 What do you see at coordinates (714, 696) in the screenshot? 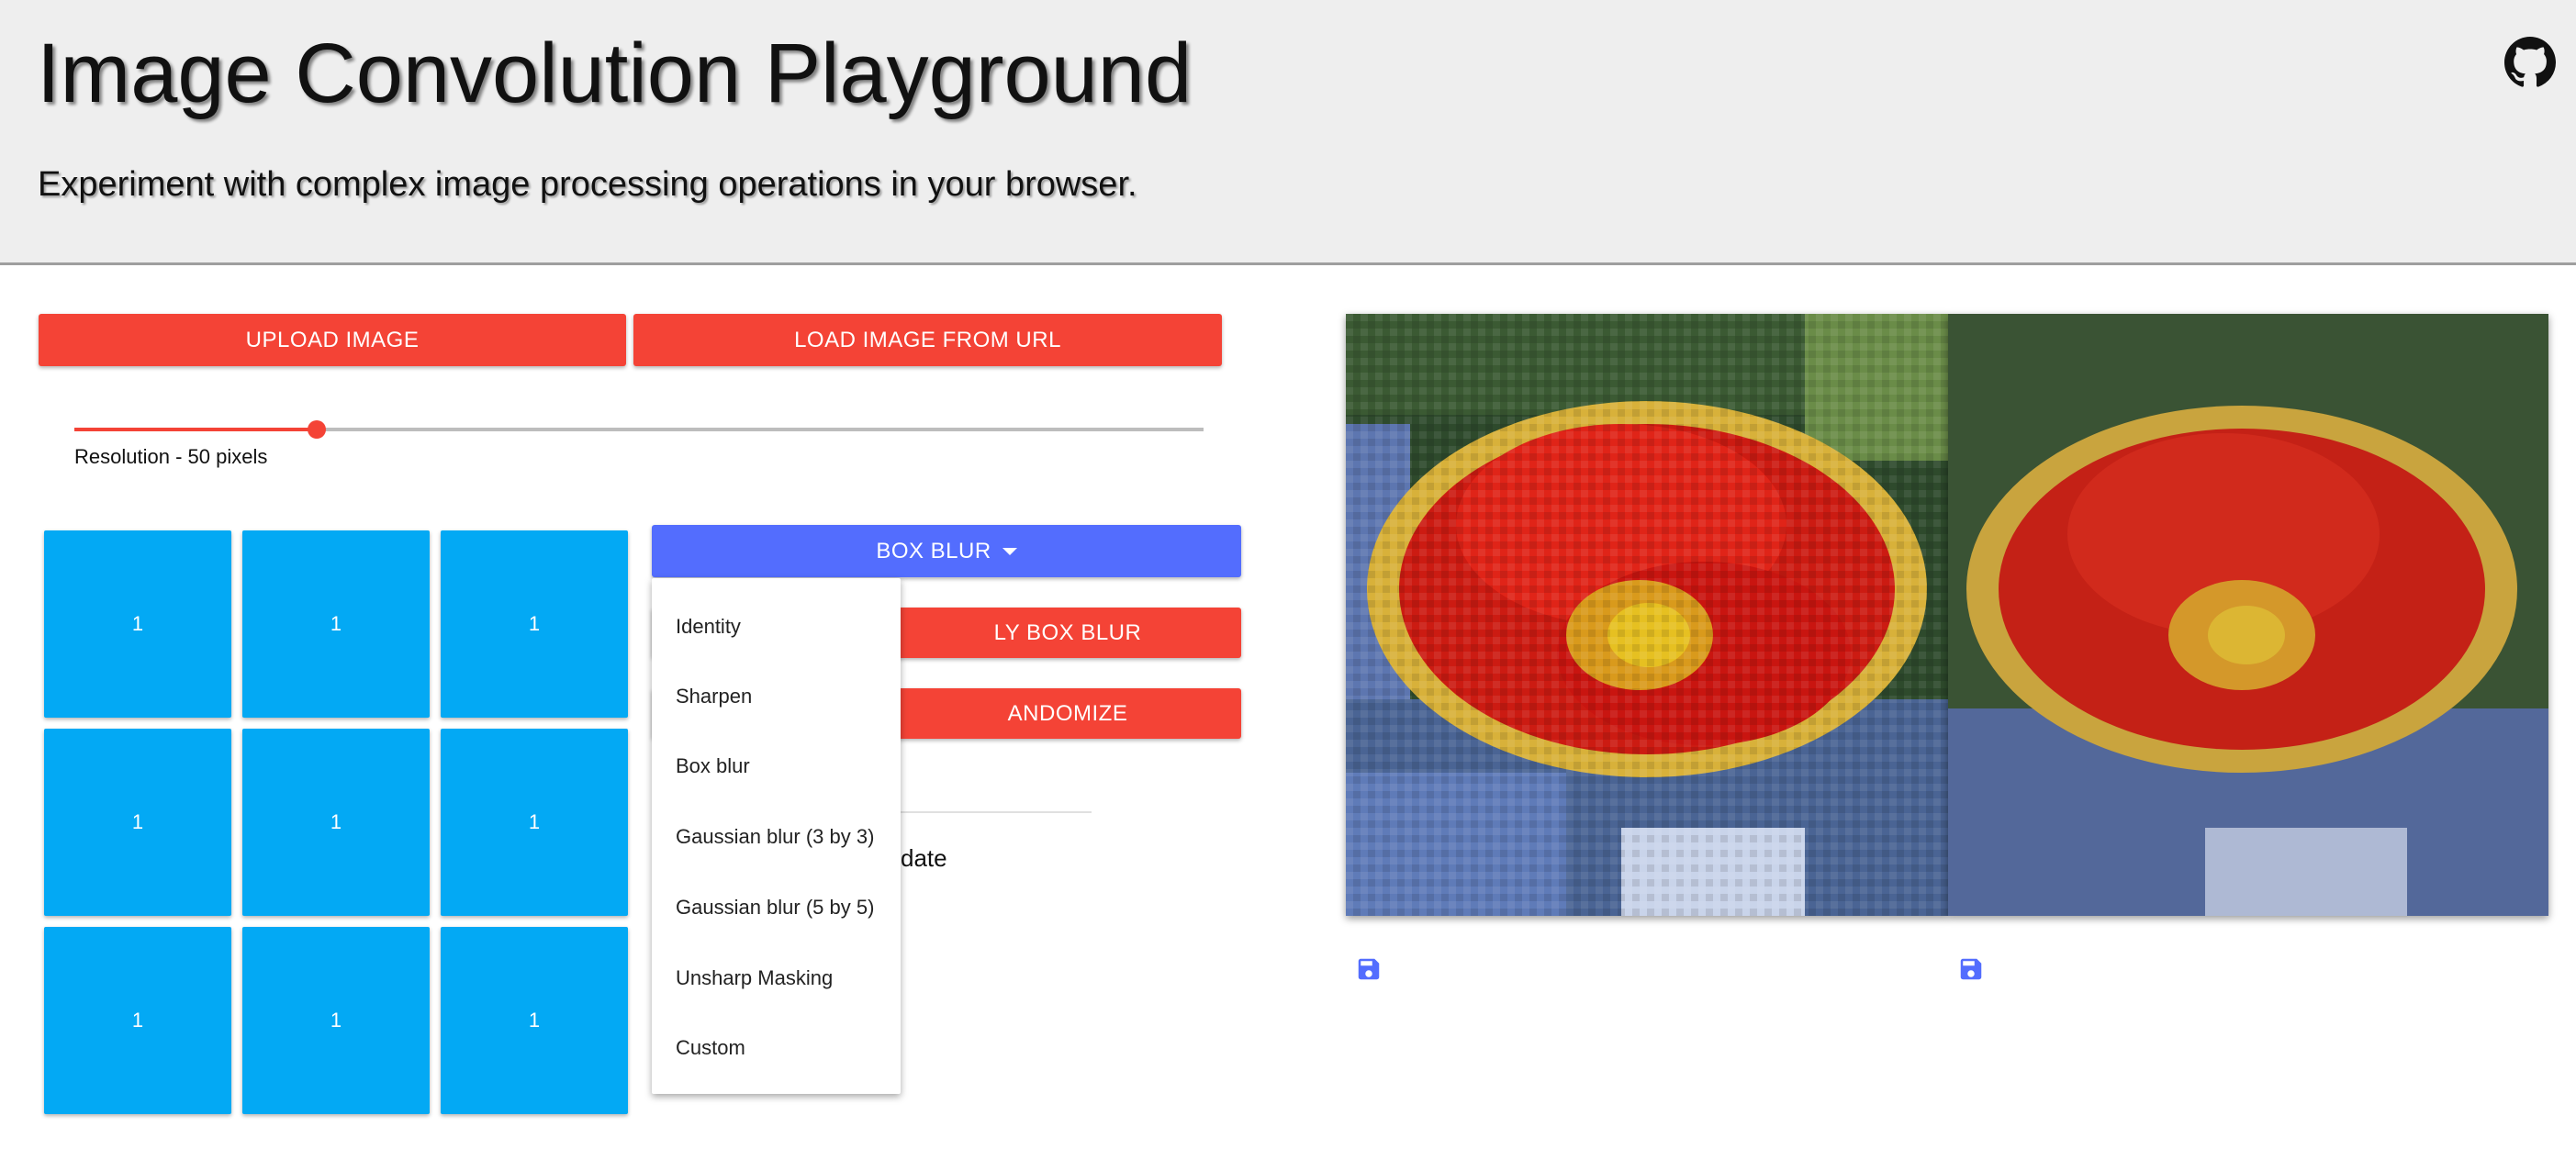
I see `menu-item-sharpen: Sharpen` at bounding box center [714, 696].